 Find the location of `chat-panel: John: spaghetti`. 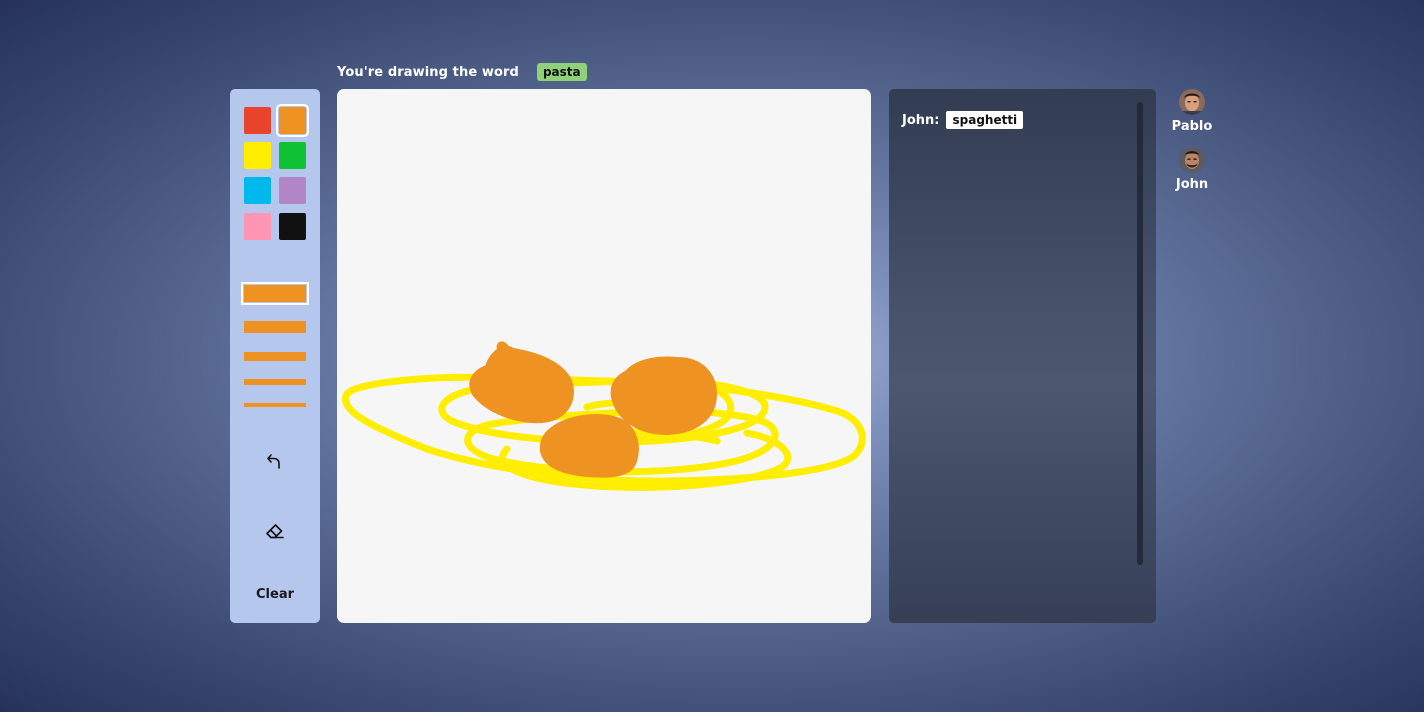

chat-panel: John: spaghetti is located at coordinates (1022, 356).